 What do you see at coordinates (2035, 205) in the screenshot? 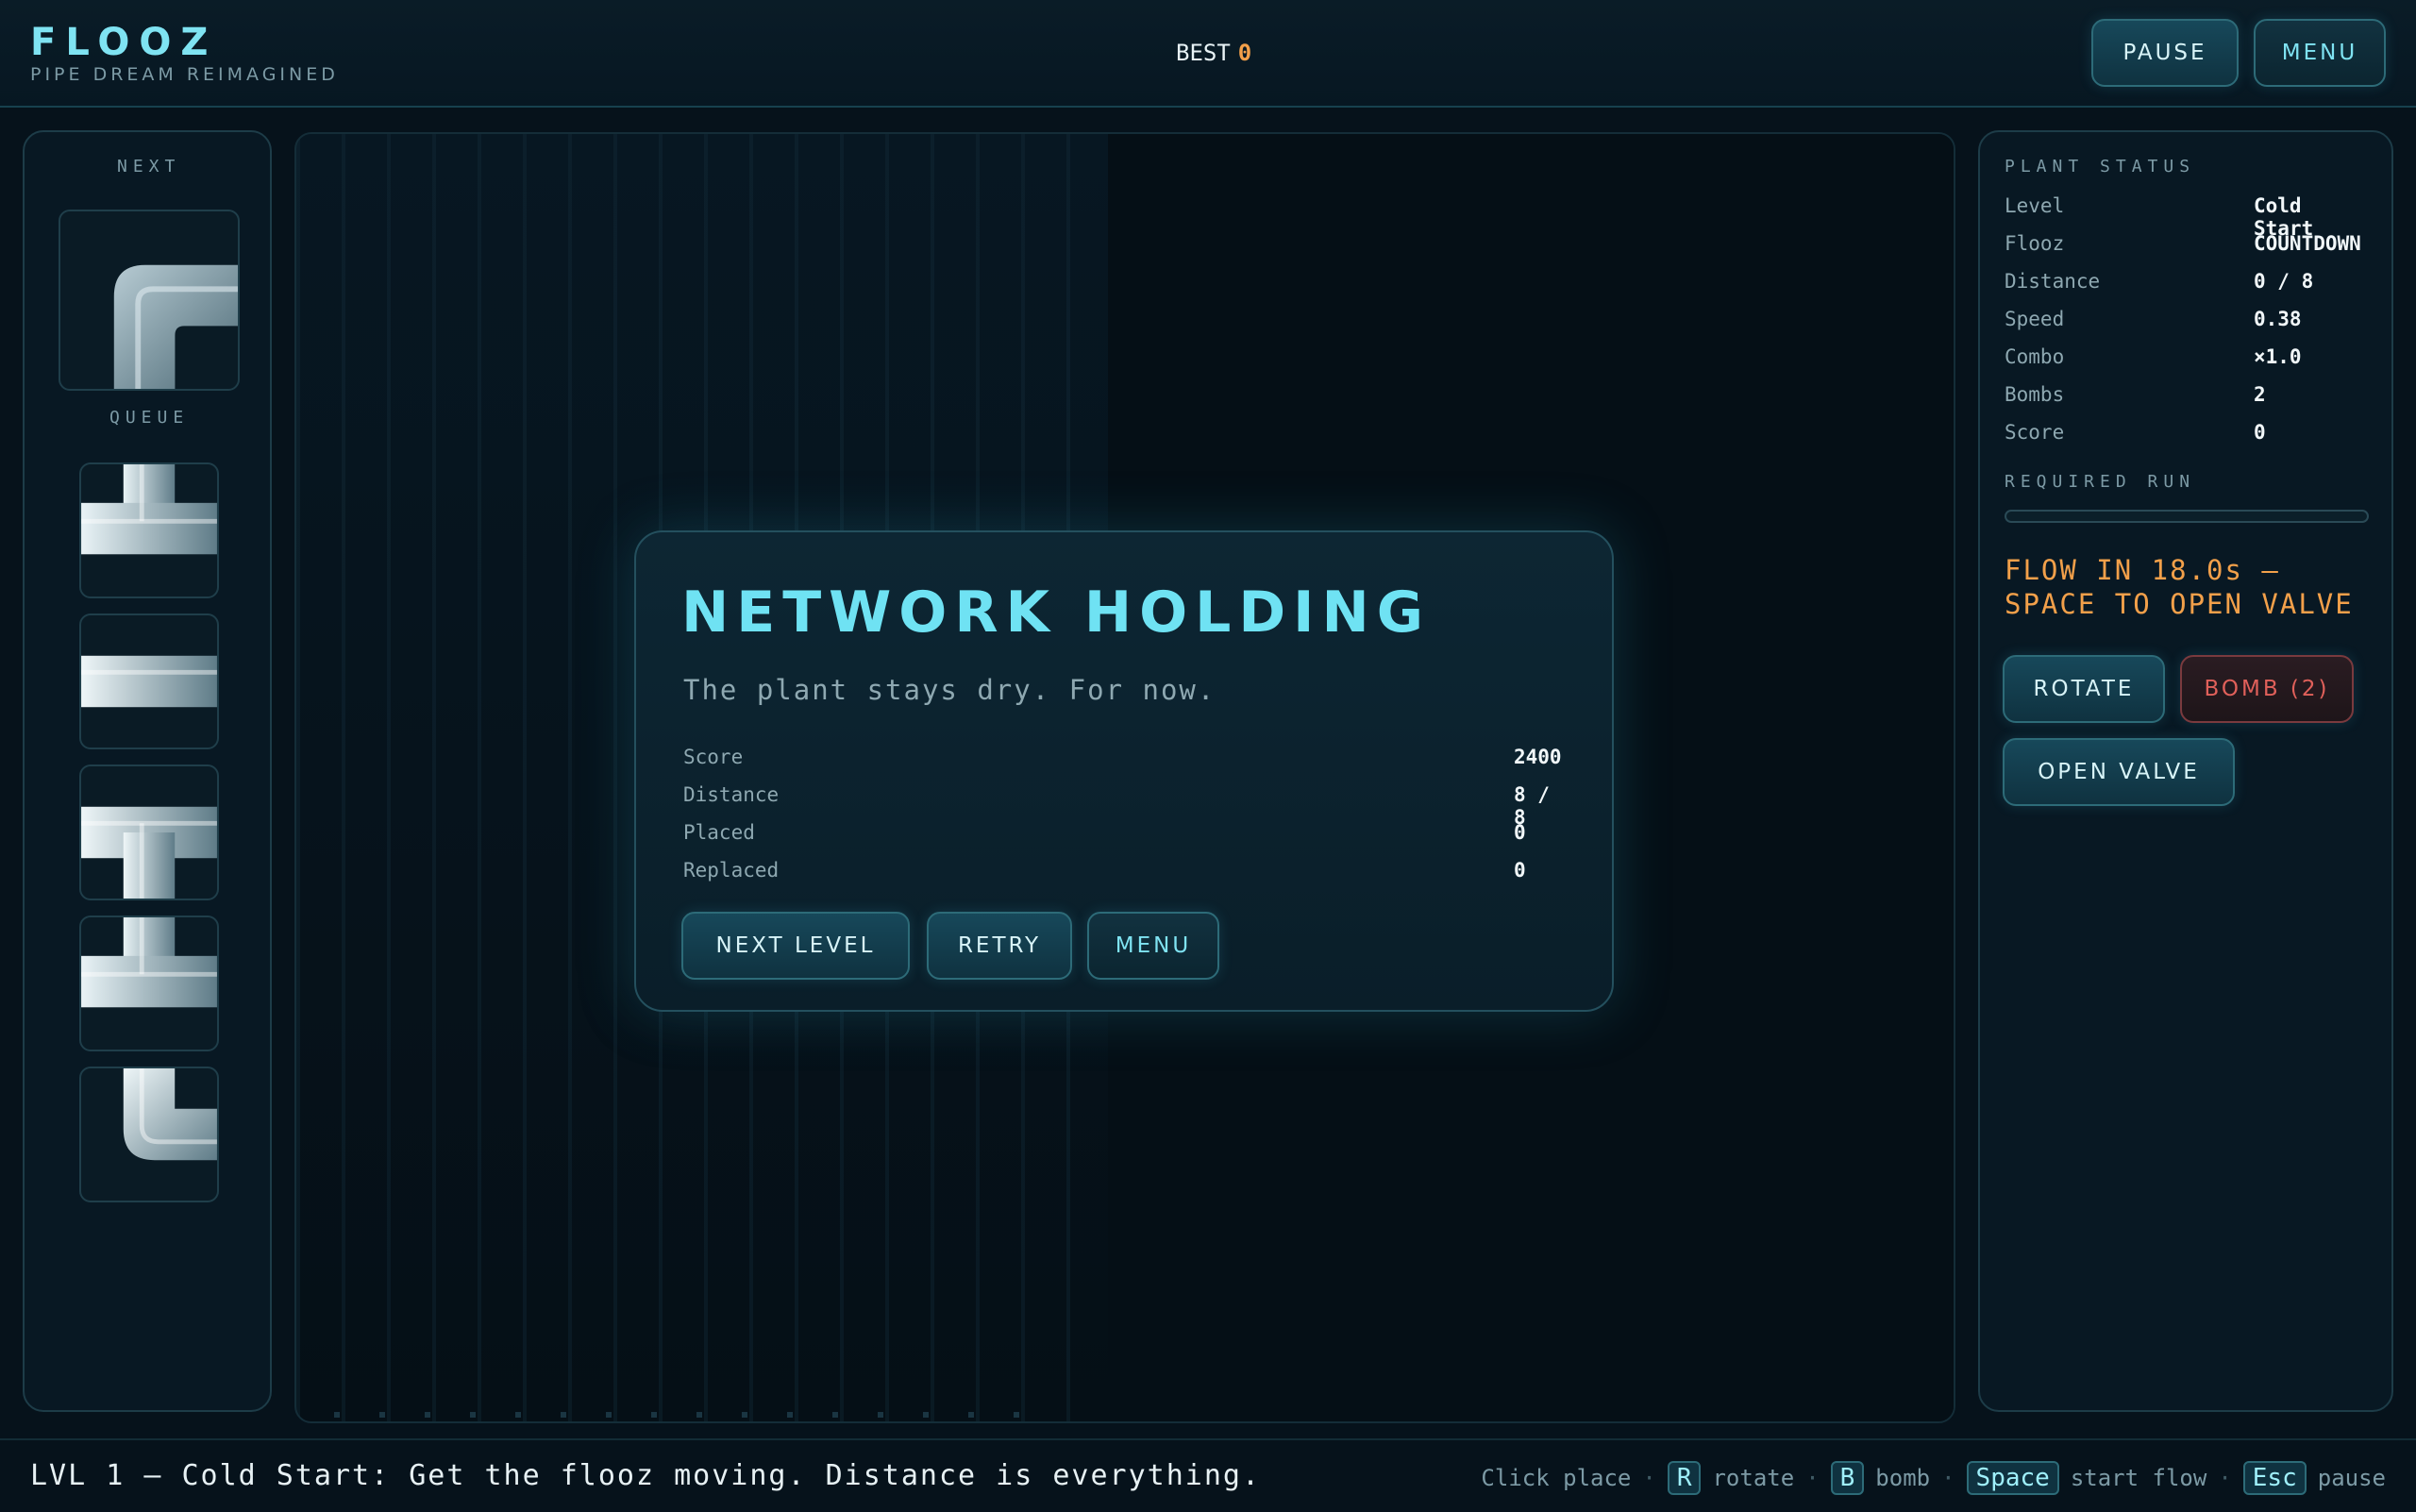
I see `status-label: Level` at bounding box center [2035, 205].